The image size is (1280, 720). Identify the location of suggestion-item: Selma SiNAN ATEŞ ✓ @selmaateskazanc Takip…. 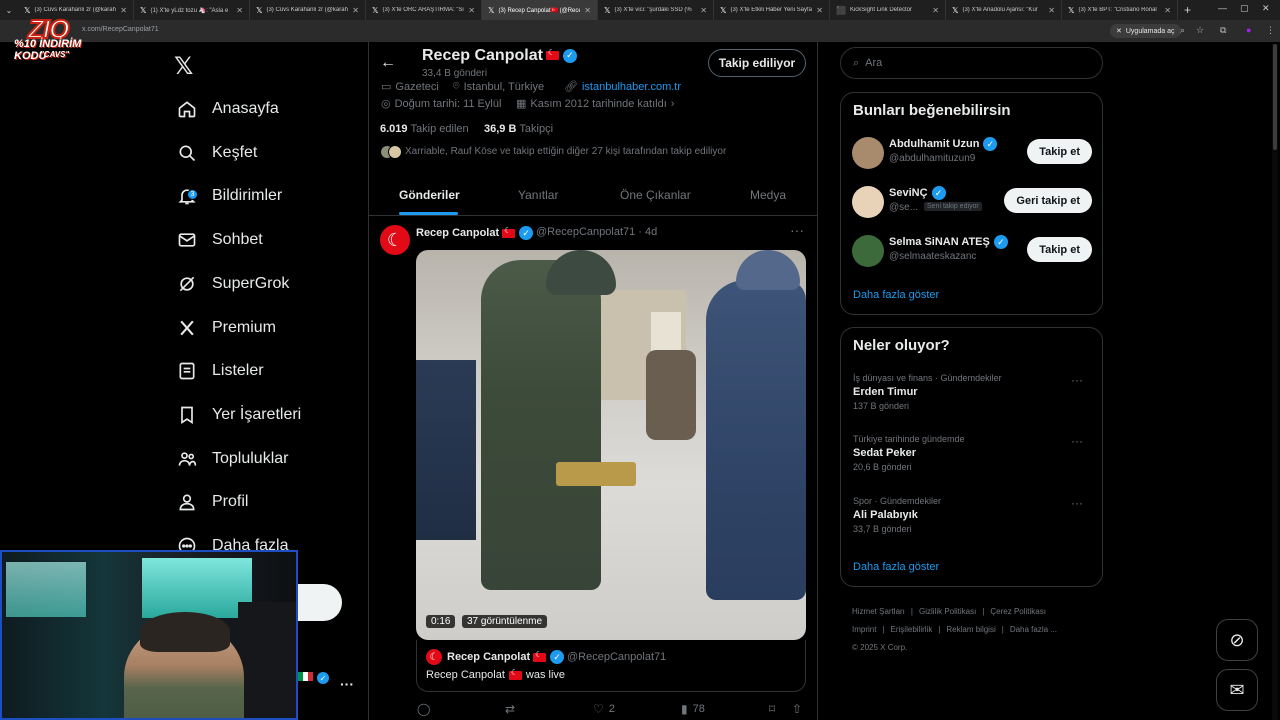
(972, 253).